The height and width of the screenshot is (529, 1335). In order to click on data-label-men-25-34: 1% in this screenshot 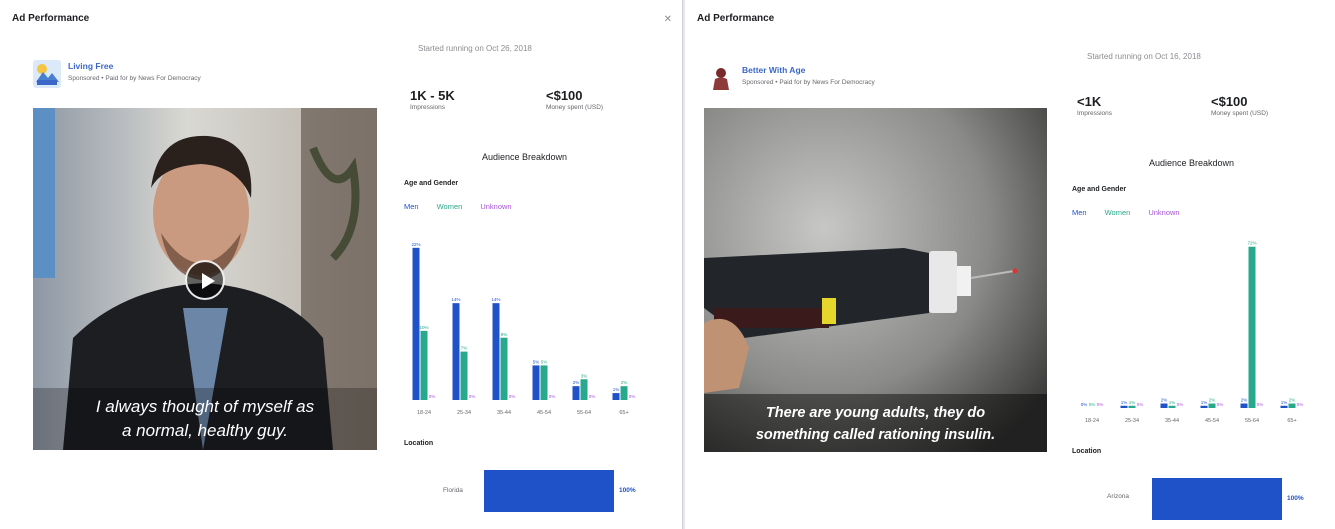, I will do `click(1124, 402)`.